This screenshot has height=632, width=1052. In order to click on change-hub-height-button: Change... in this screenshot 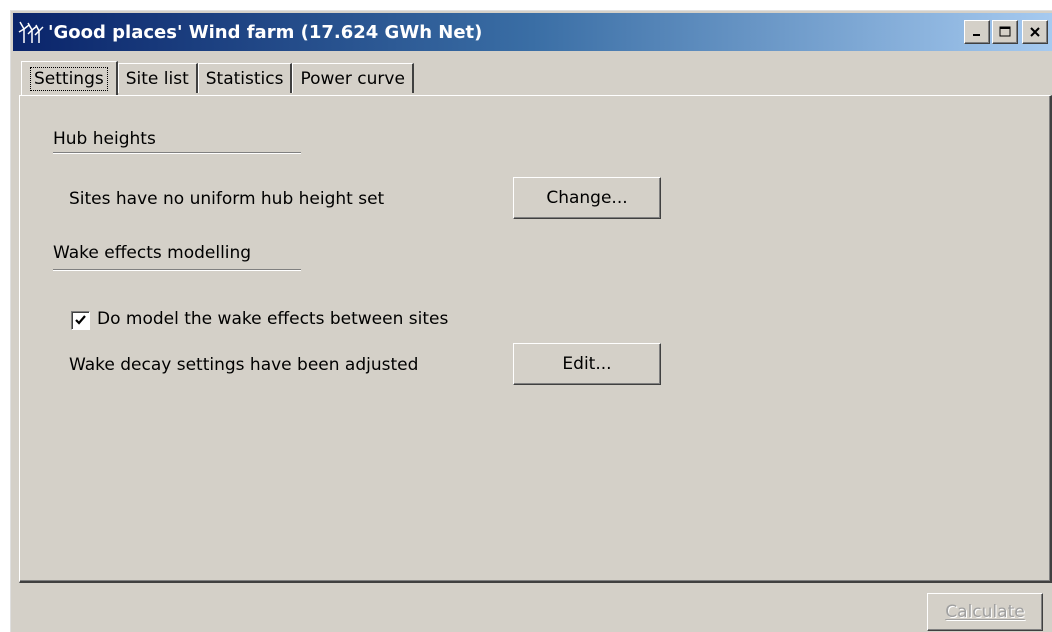, I will do `click(587, 198)`.